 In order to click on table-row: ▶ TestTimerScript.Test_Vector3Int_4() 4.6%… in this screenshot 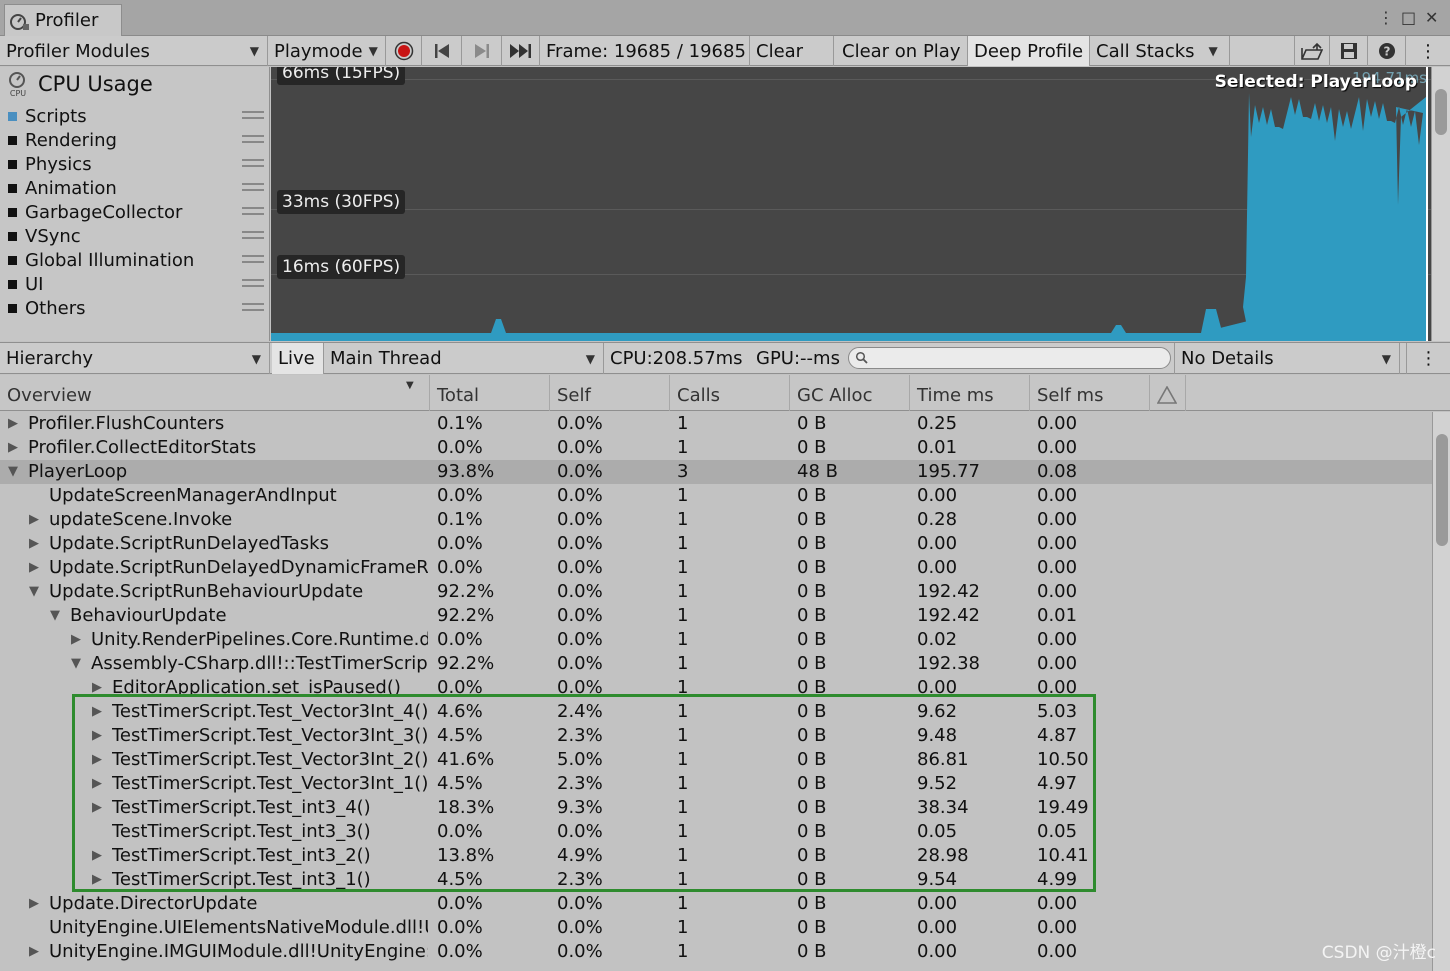, I will do `click(716, 712)`.